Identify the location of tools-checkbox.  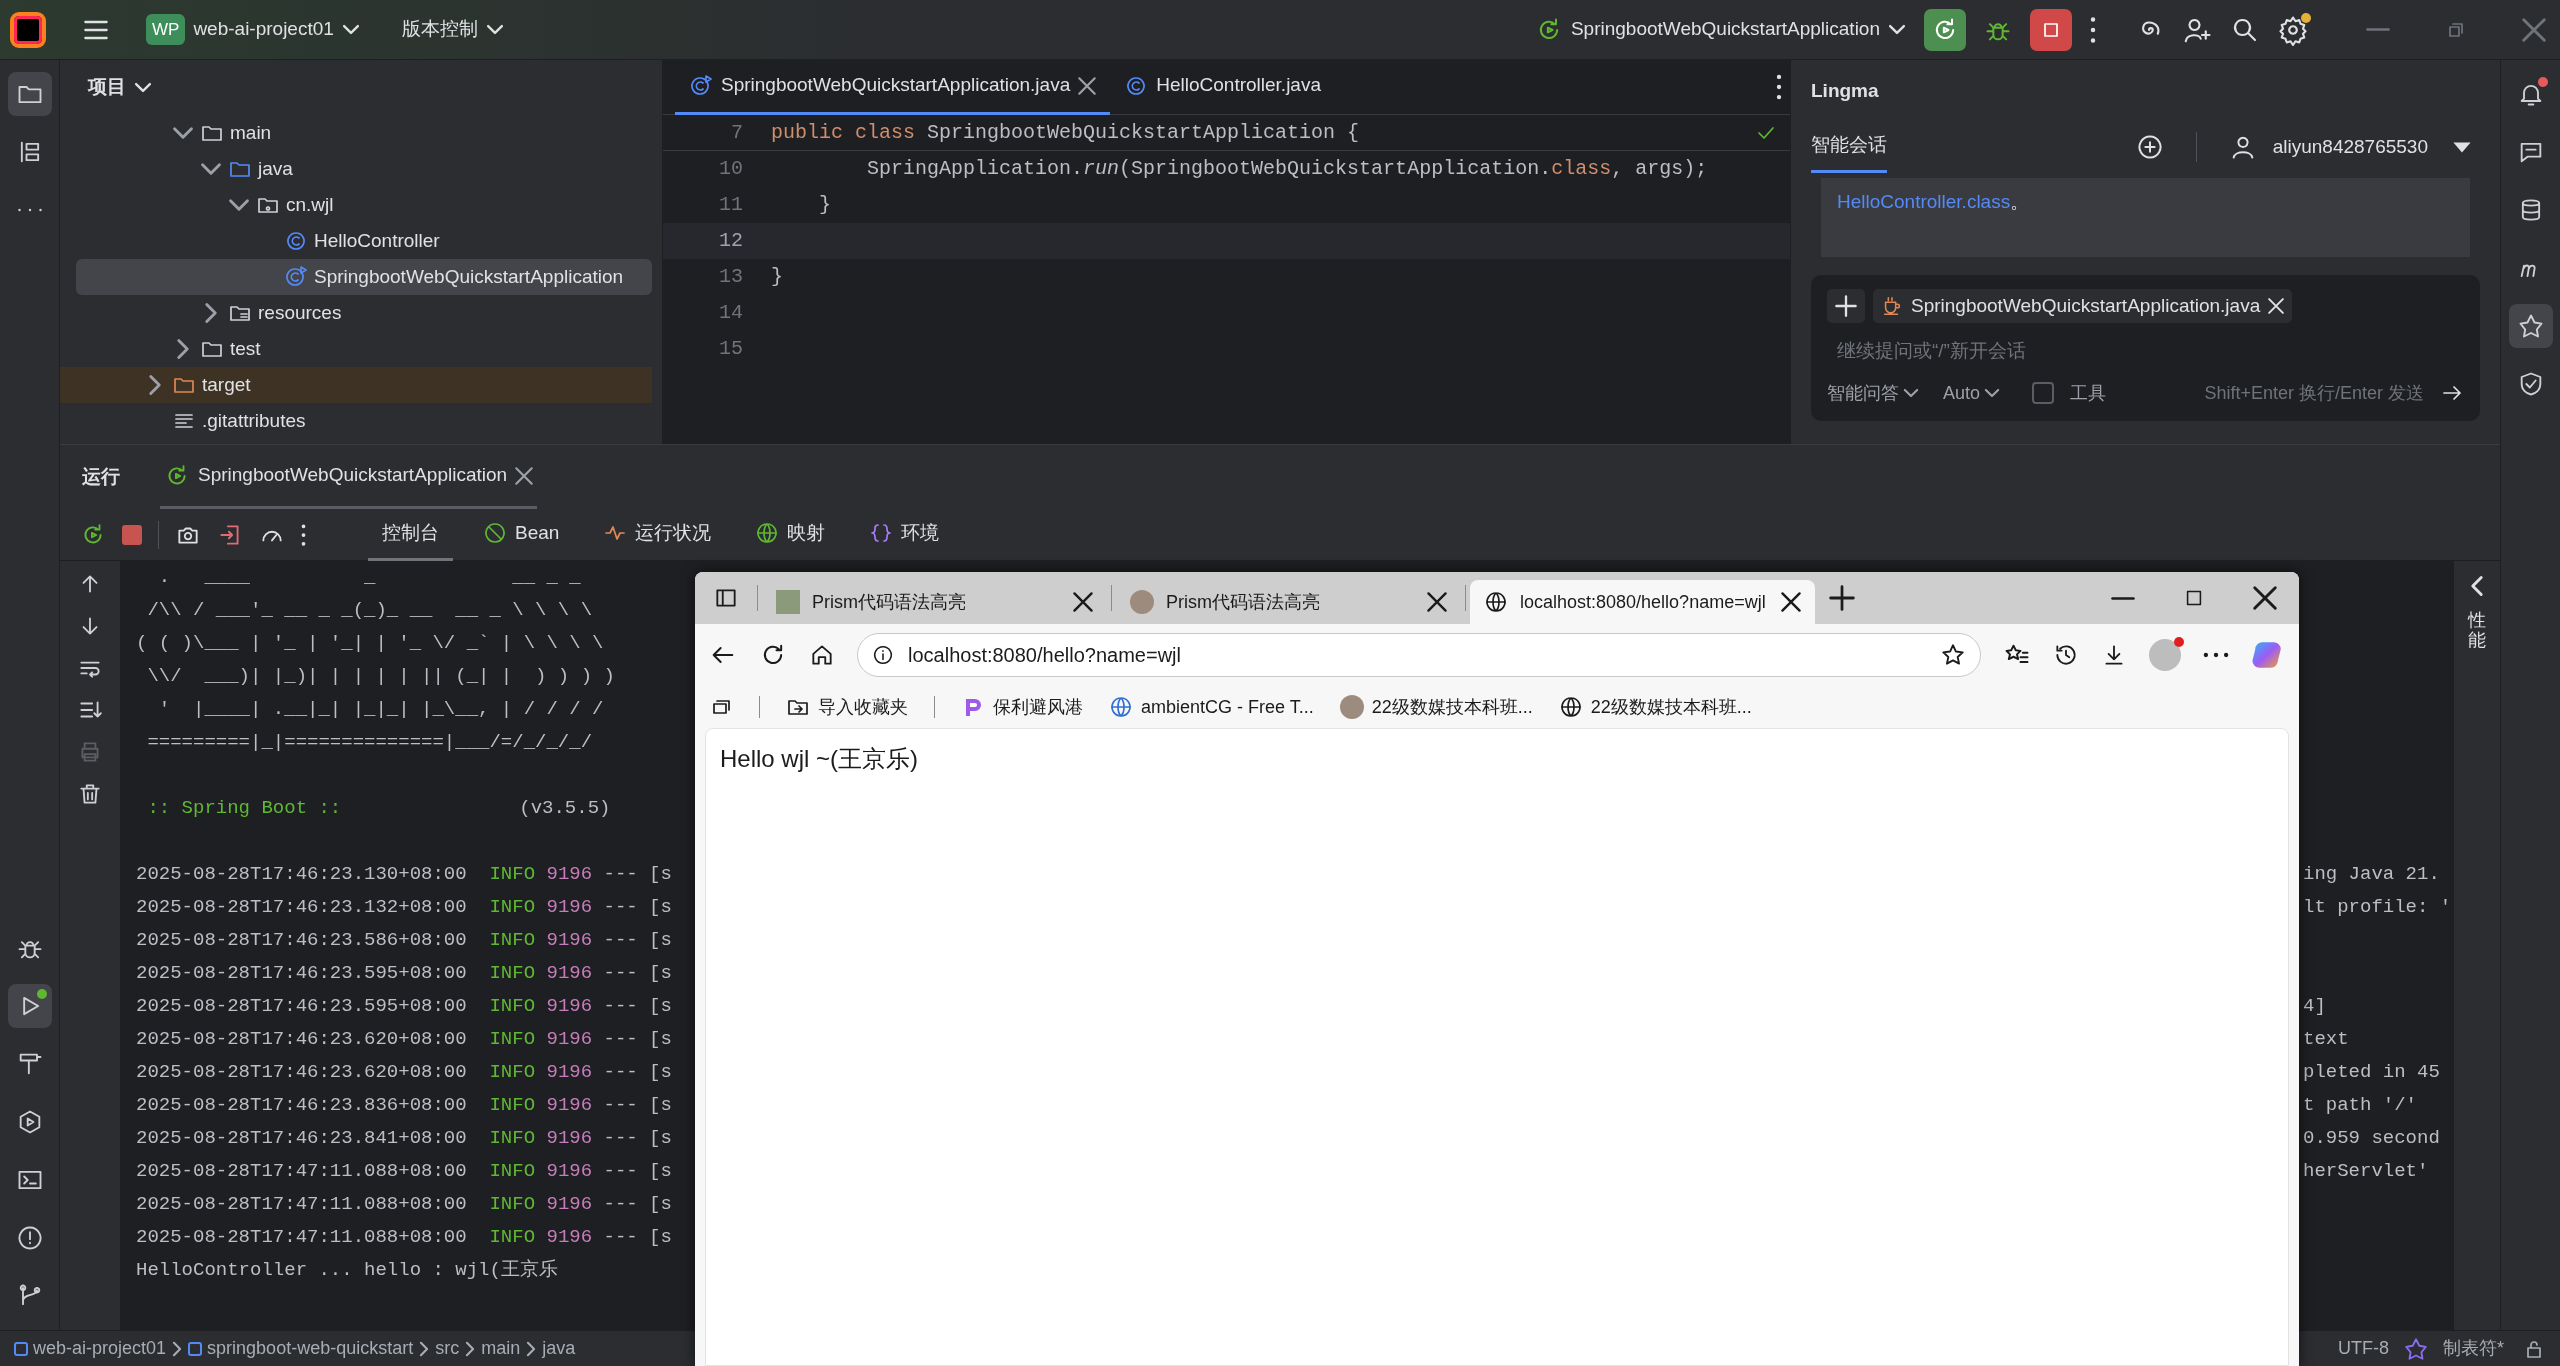
(2043, 393).